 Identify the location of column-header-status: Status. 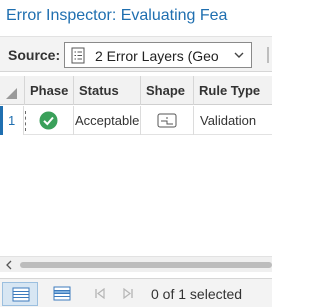
(107, 90).